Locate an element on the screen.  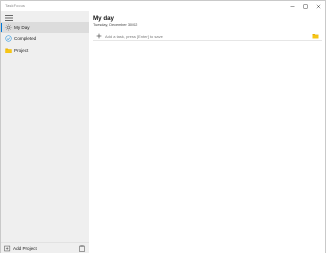
add-task-input is located at coordinates (205, 36).